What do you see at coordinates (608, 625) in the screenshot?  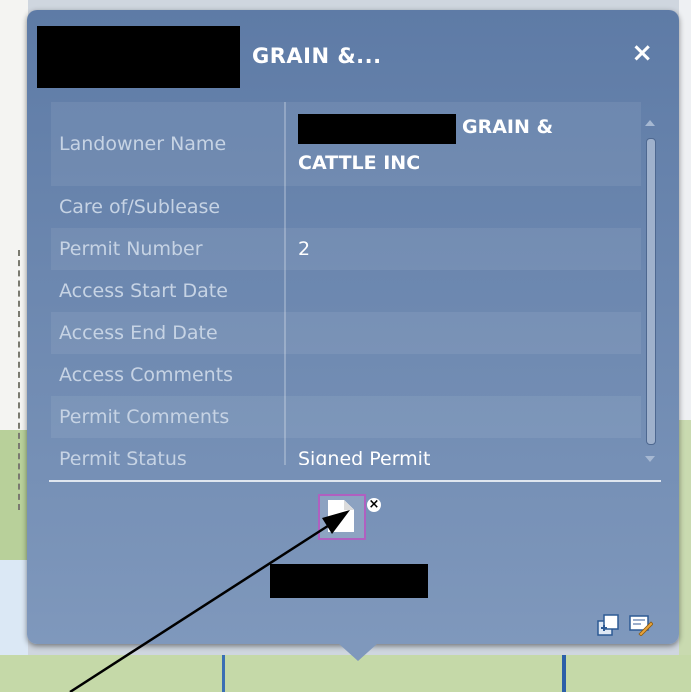 I see `zoom-to-icon` at bounding box center [608, 625].